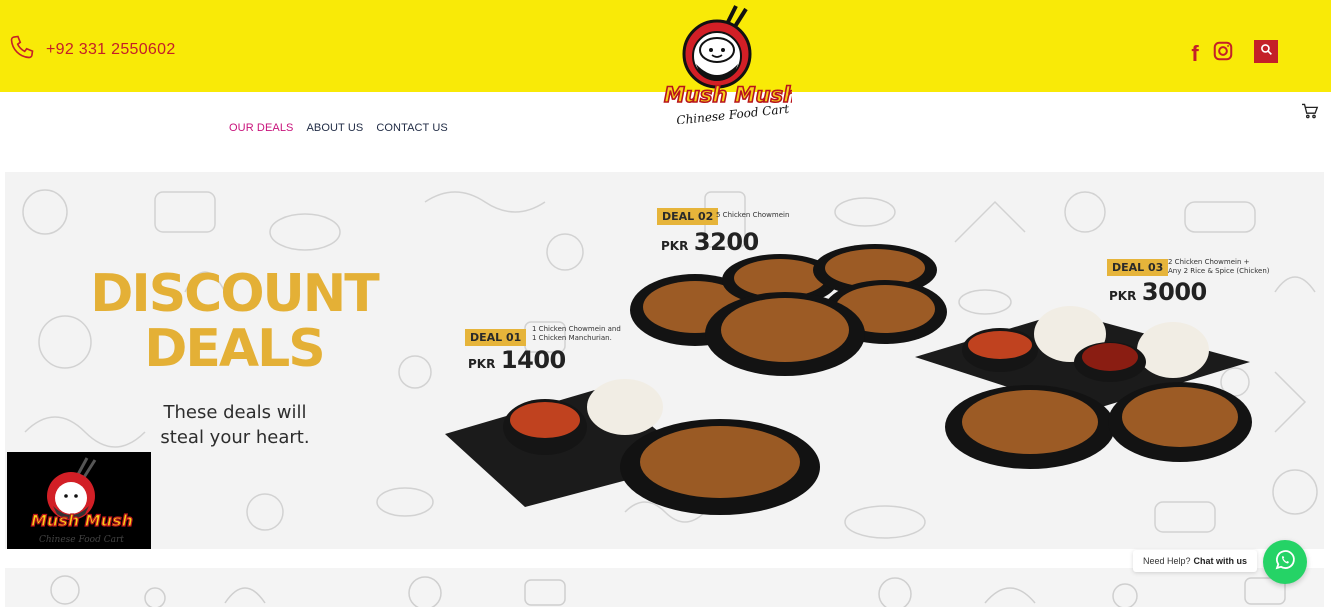  I want to click on main-nav: OUR DEALS ABOUT US CONTACT US, so click(338, 128).